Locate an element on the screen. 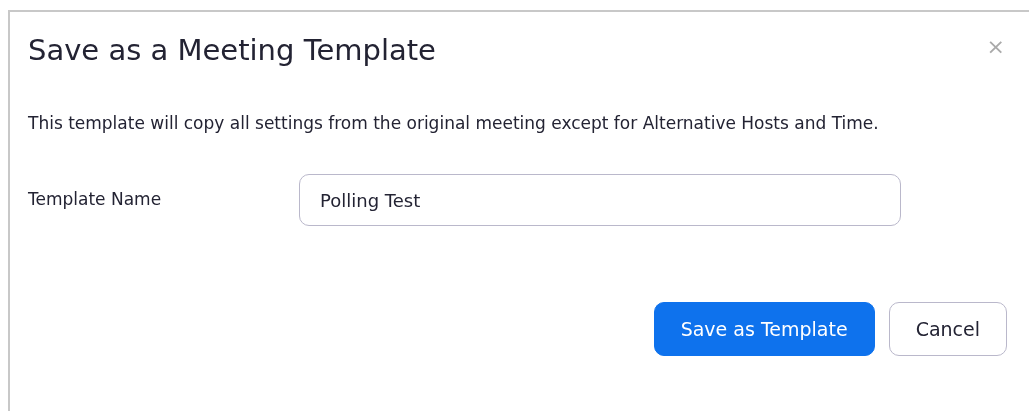  save-button: Save as Template is located at coordinates (764, 329).